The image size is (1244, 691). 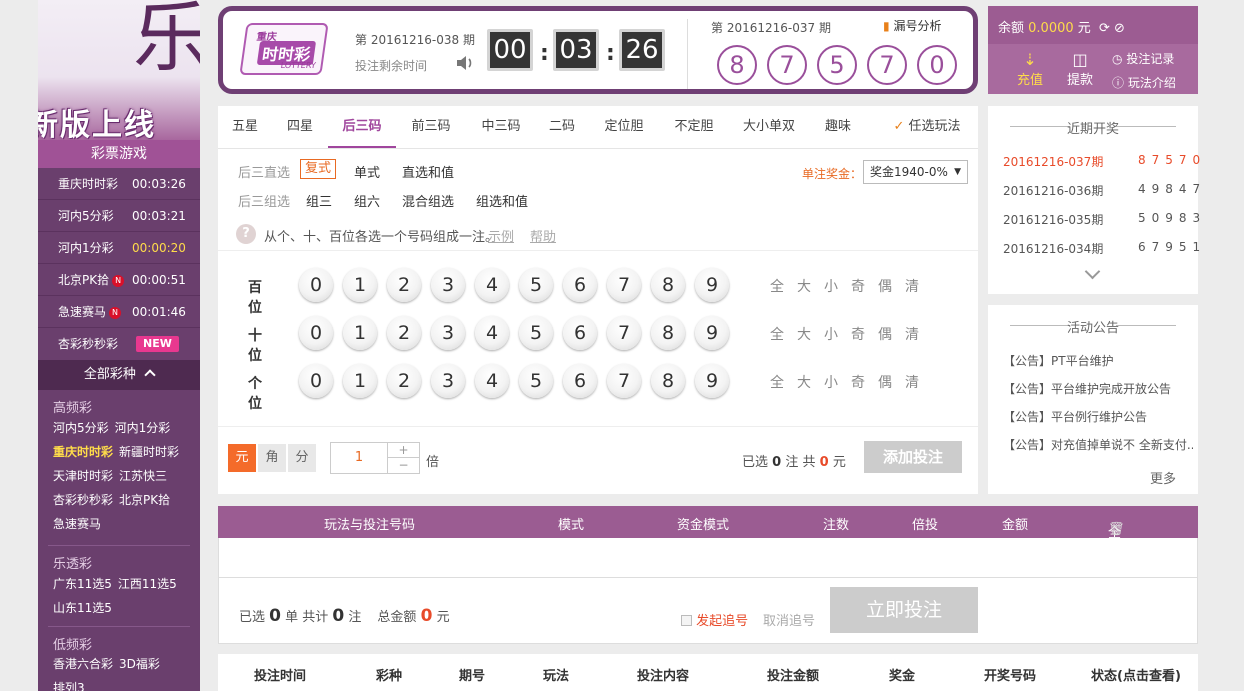 What do you see at coordinates (362, 127) in the screenshot?
I see `tab-last-three: 后三码` at bounding box center [362, 127].